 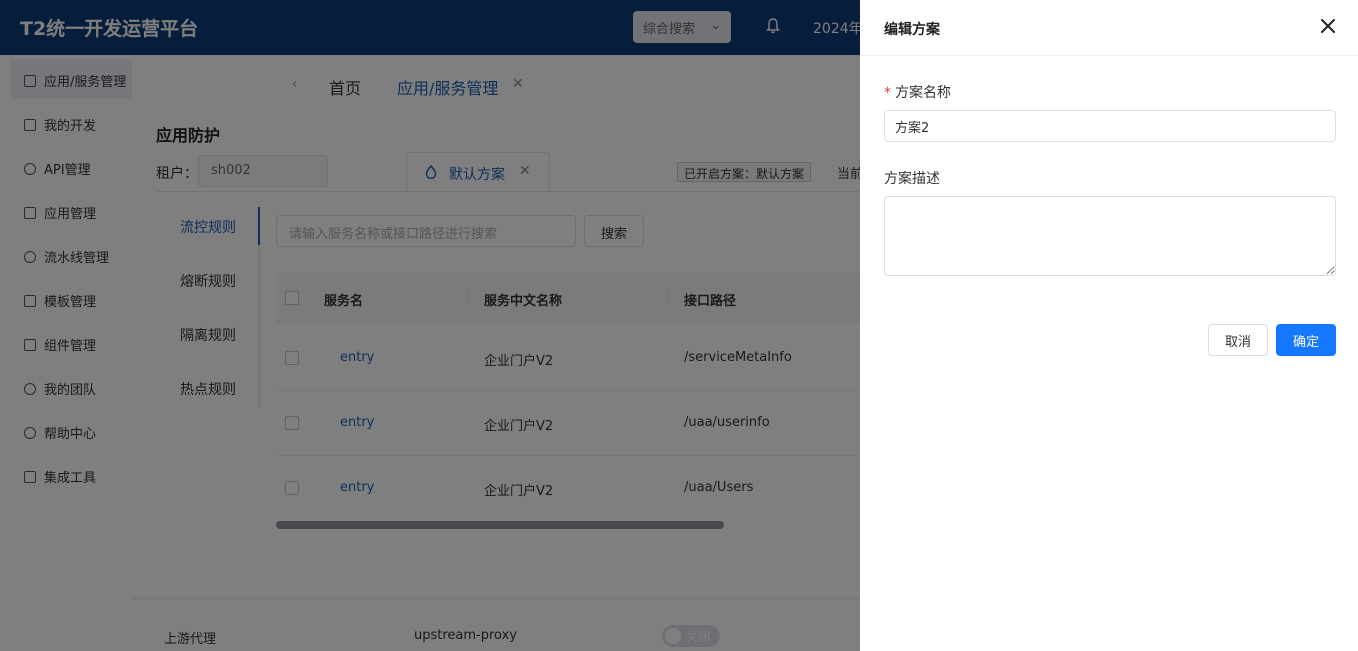 What do you see at coordinates (912, 30) in the screenshot?
I see `drawer-title: 编辑方案` at bounding box center [912, 30].